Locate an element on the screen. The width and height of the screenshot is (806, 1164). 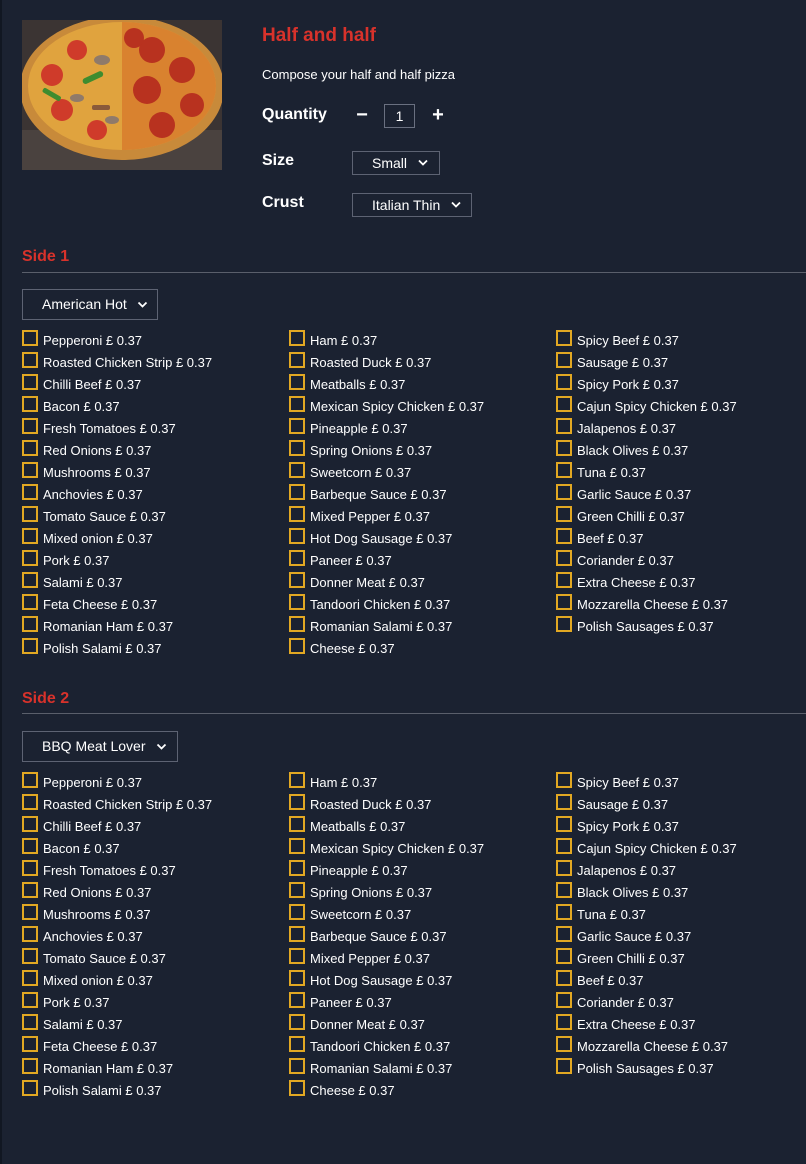
side-1-topping-option: Roasted Chicken Strip £ 0.37 is located at coordinates (117, 361).